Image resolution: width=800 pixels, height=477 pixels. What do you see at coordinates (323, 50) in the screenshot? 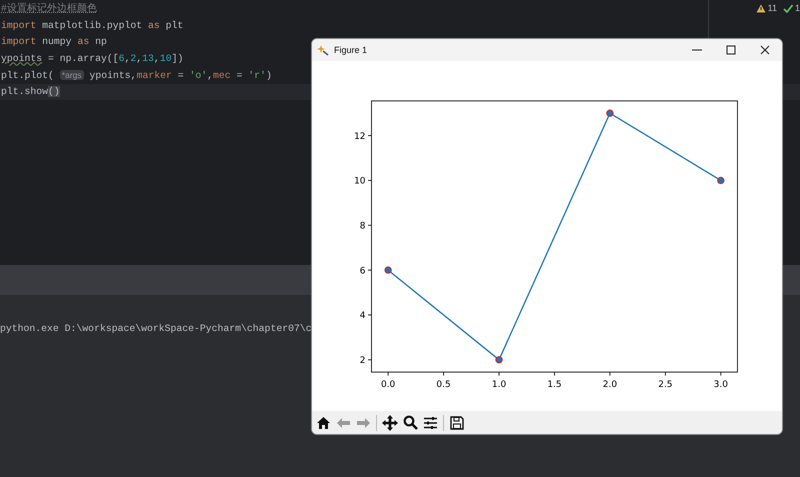
I see `sparkle-icon` at bounding box center [323, 50].